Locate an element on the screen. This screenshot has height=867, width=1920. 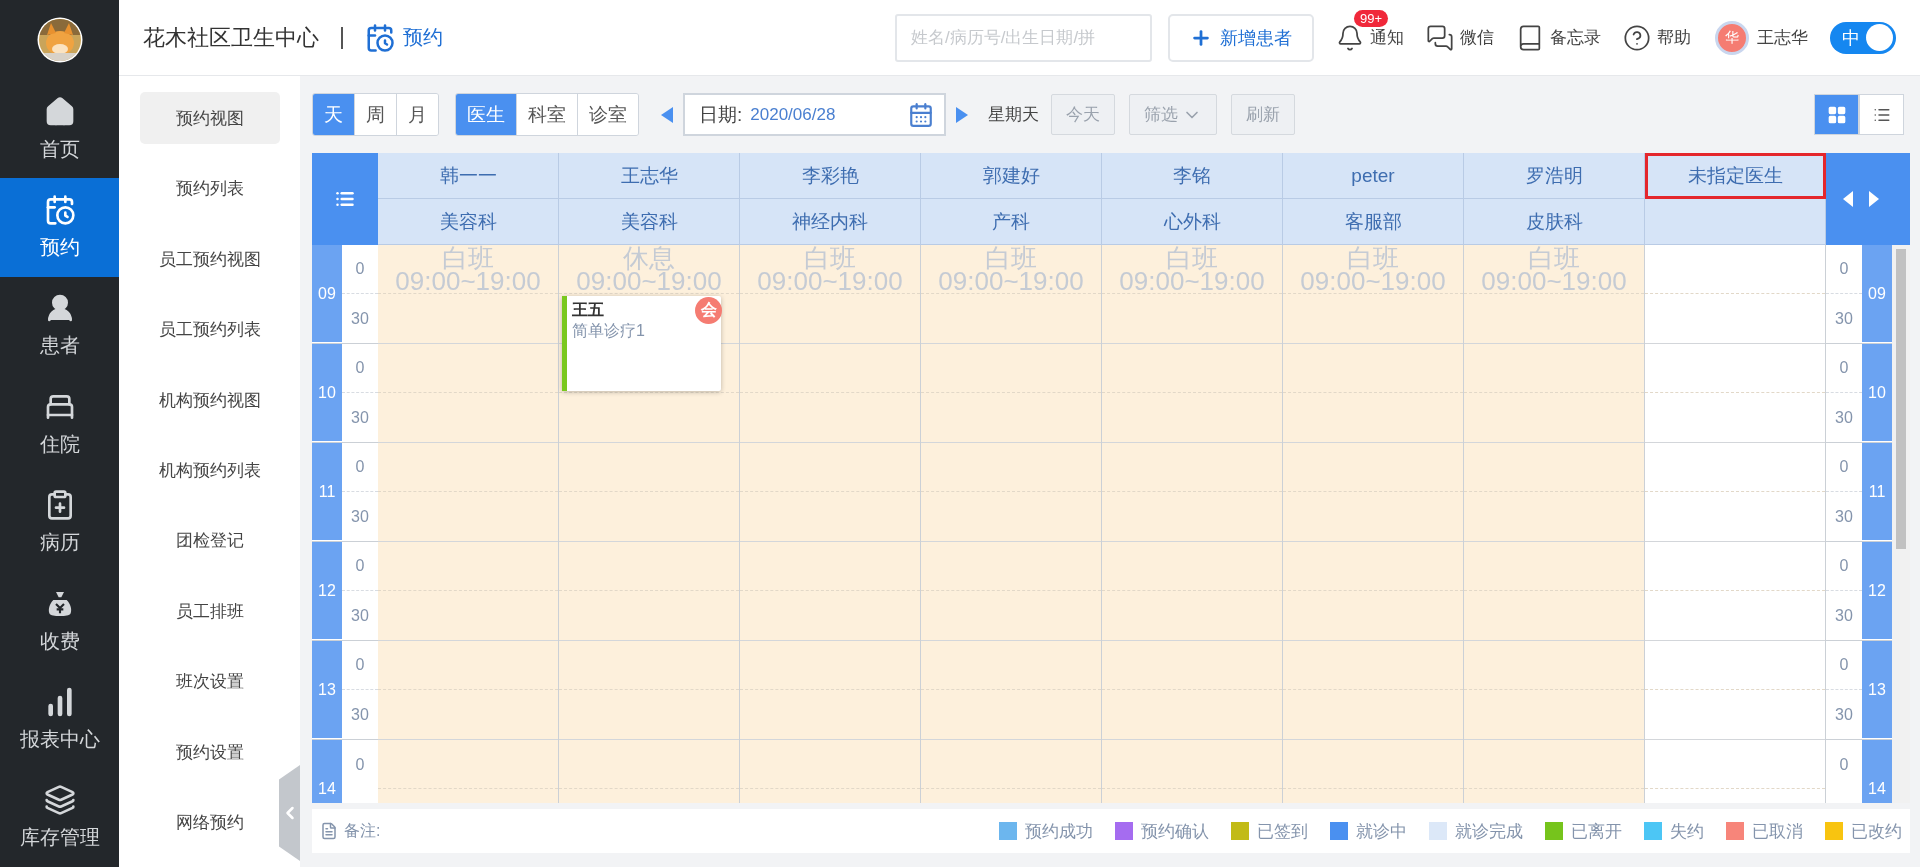
nav-label: 患者 is located at coordinates (59, 346).